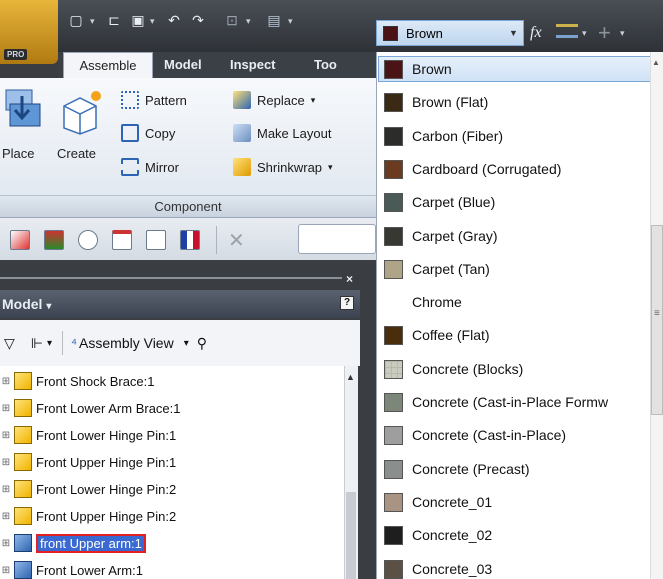 This screenshot has width=663, height=579. What do you see at coordinates (450, 33) in the screenshot?
I see `material-selector: Brown ▼` at bounding box center [450, 33].